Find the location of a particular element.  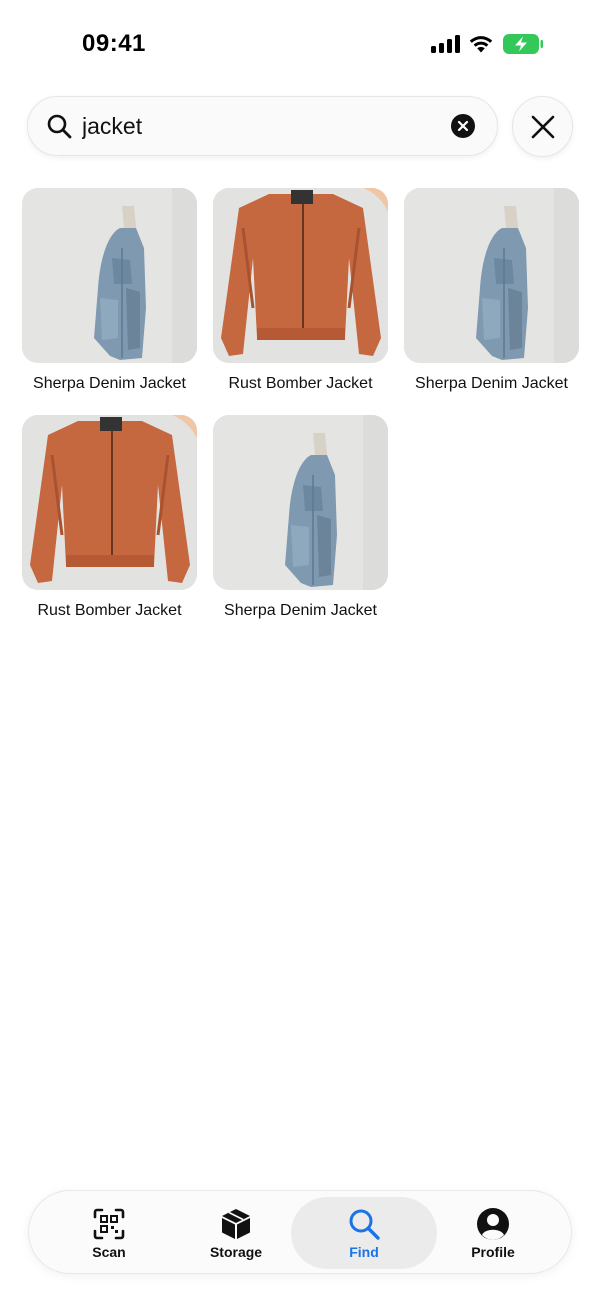

clear-search-button is located at coordinates (463, 126).